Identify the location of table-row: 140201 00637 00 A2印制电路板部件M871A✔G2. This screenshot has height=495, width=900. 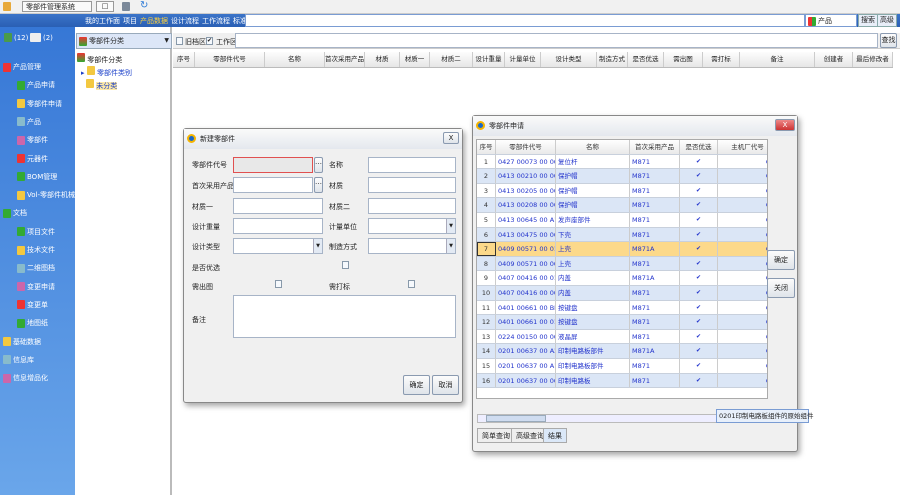
(622, 351).